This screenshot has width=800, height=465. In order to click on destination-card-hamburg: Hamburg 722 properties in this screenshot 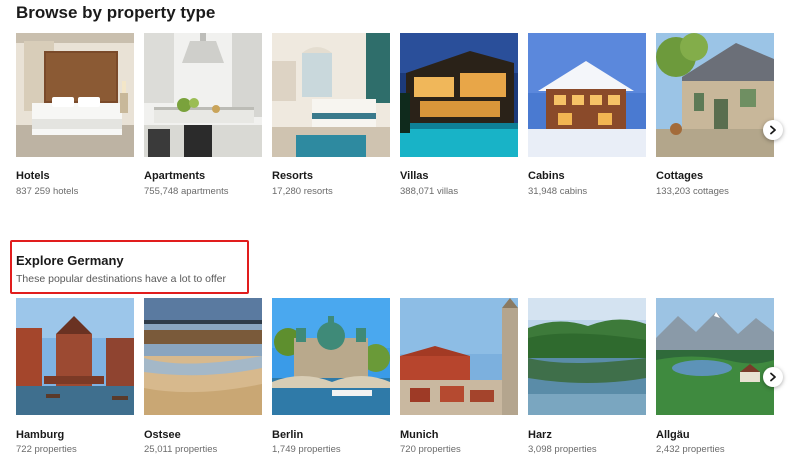, I will do `click(75, 376)`.